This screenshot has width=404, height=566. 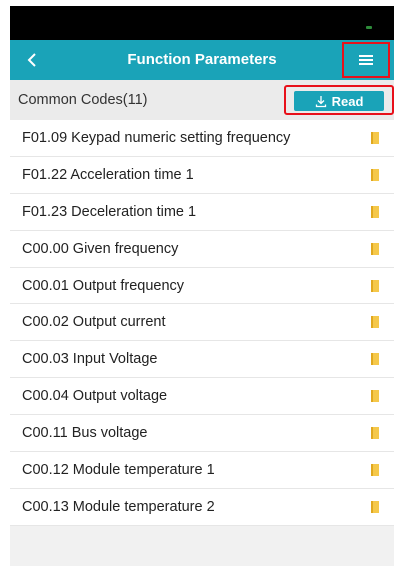 I want to click on parameter-row: C00.11 Bus voltage, so click(x=202, y=434).